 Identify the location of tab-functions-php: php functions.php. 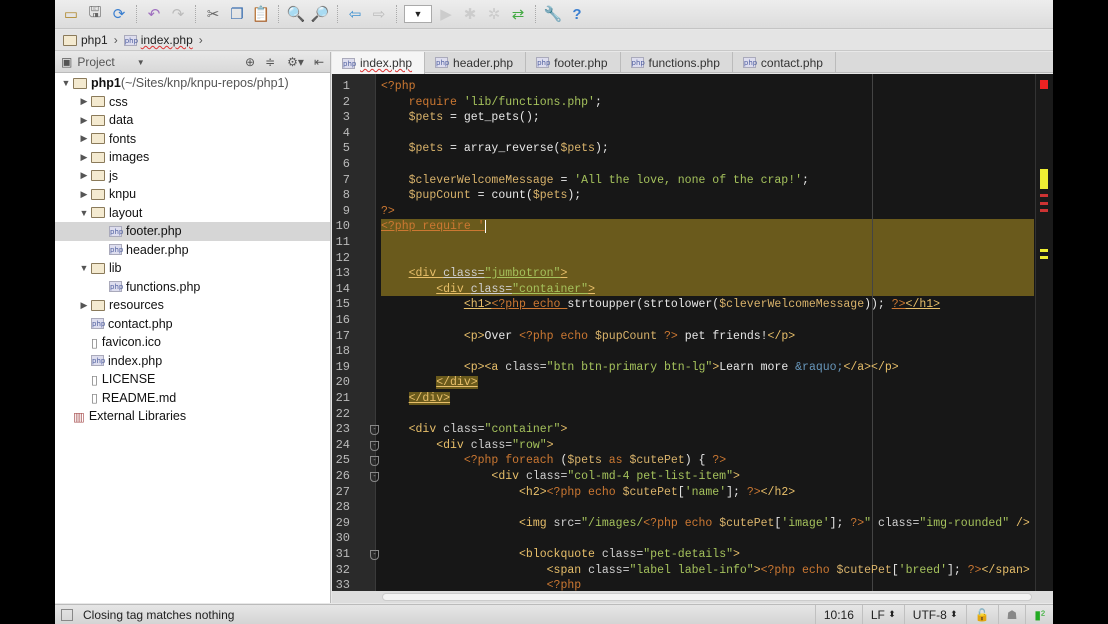
(677, 62).